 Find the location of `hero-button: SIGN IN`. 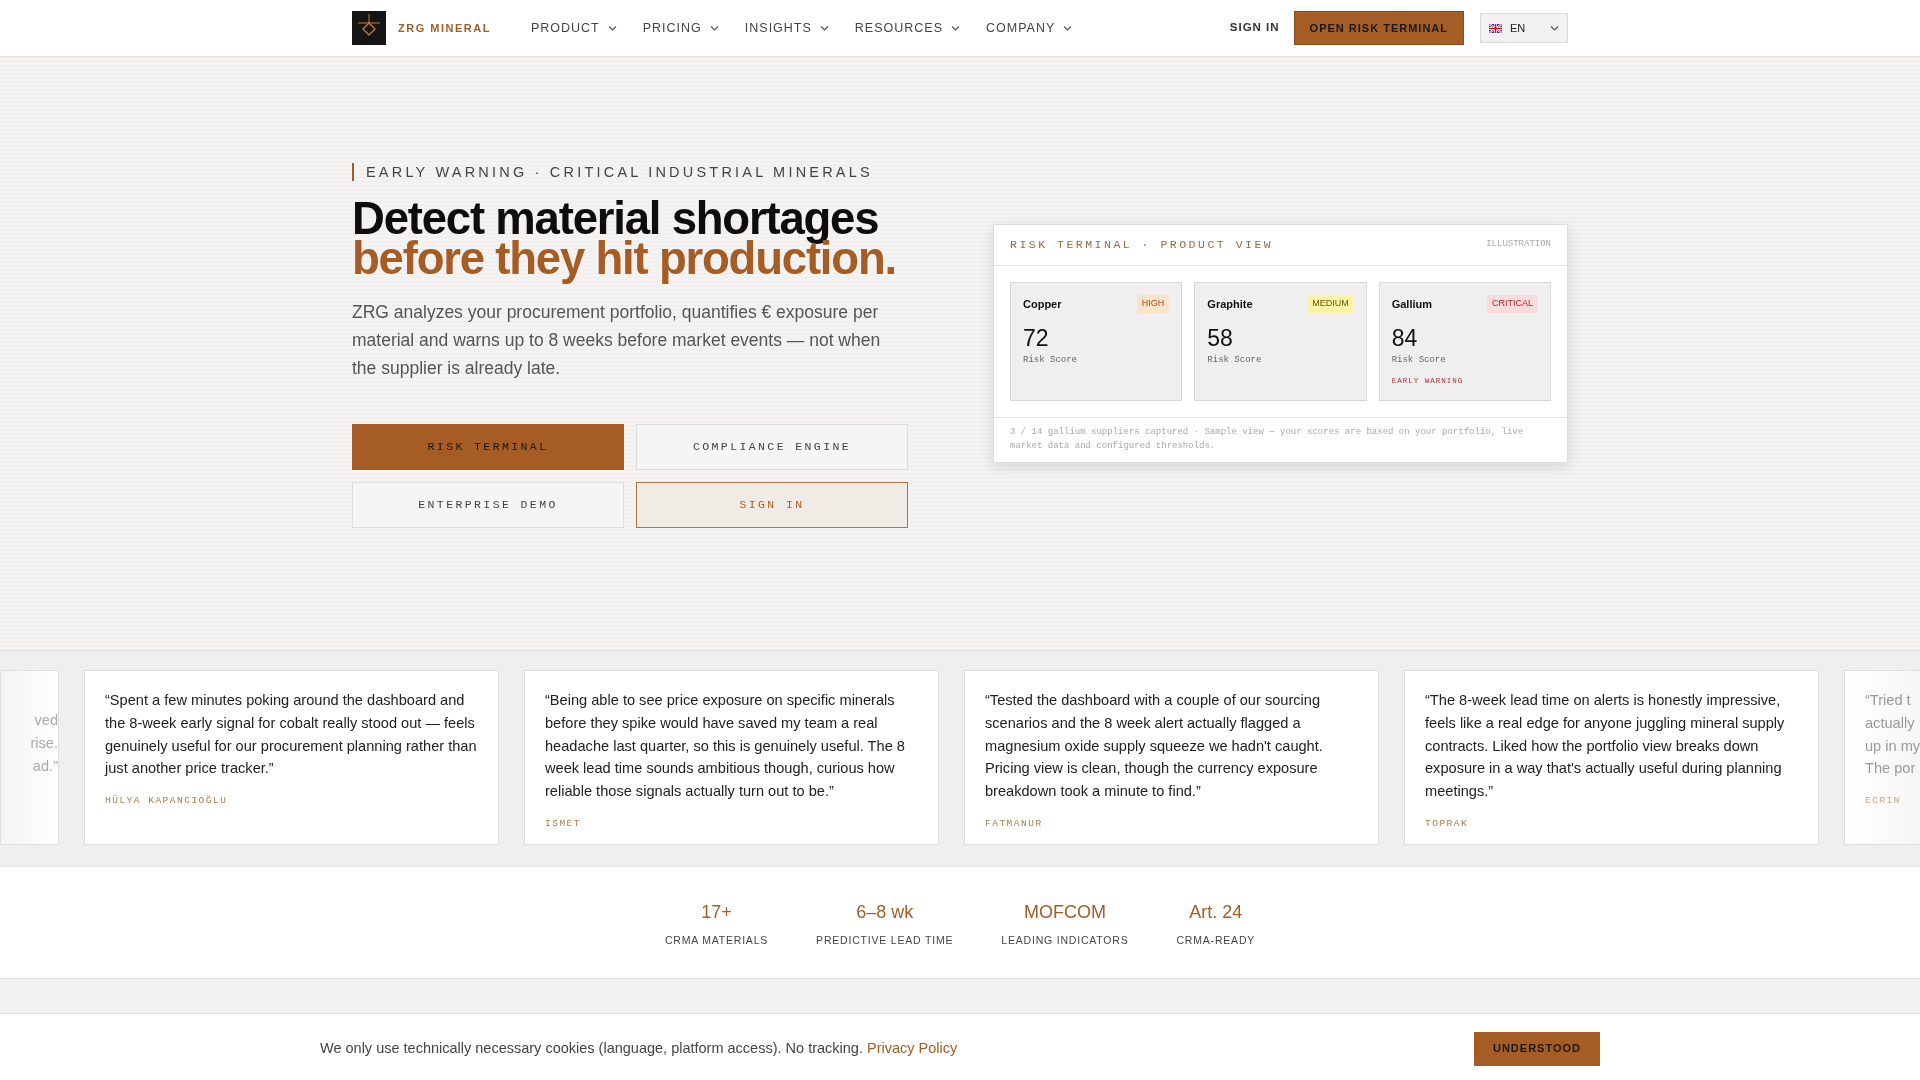

hero-button: SIGN IN is located at coordinates (772, 505).